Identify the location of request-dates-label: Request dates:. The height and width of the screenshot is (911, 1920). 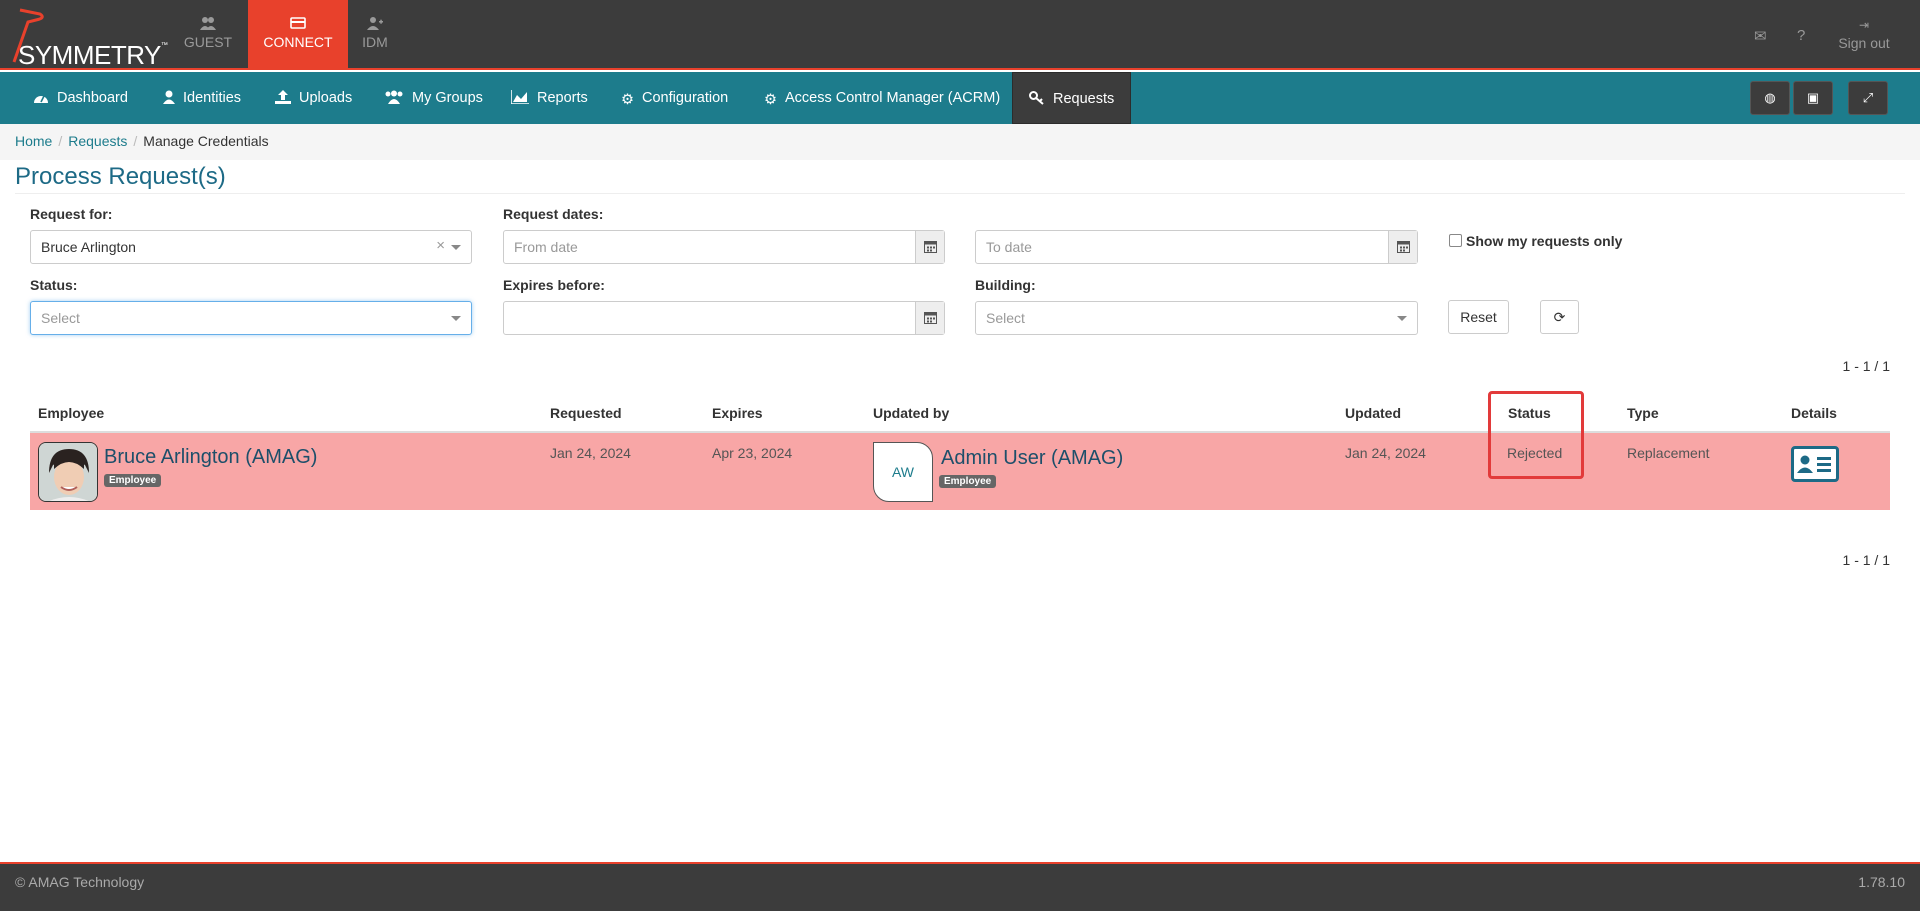
(553, 214).